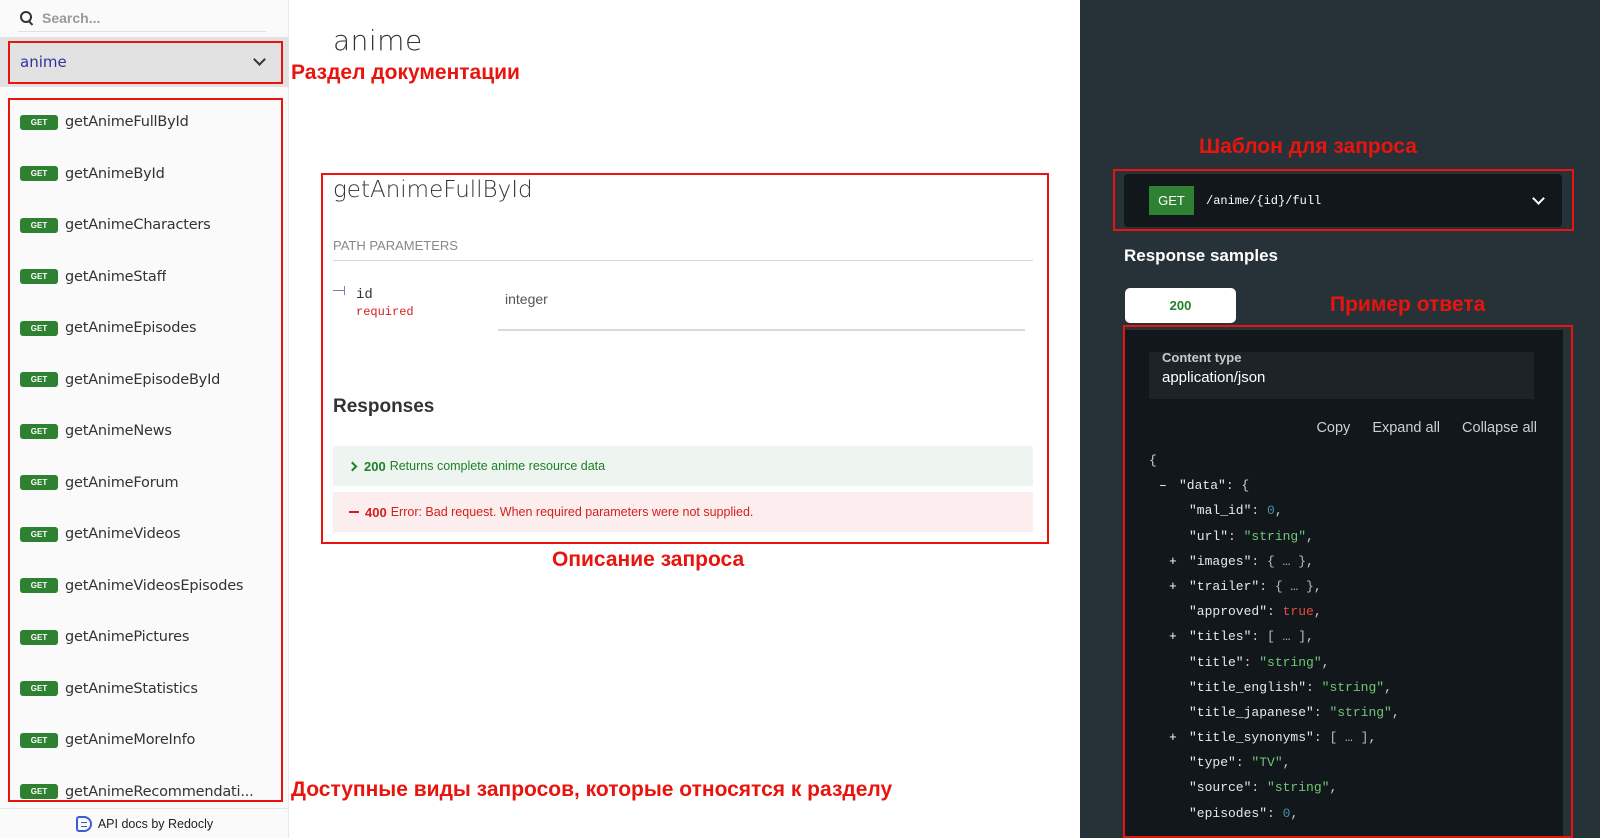  What do you see at coordinates (1274, 737) in the screenshot?
I see `json-line: + "title_synonyms": [ … ],` at bounding box center [1274, 737].